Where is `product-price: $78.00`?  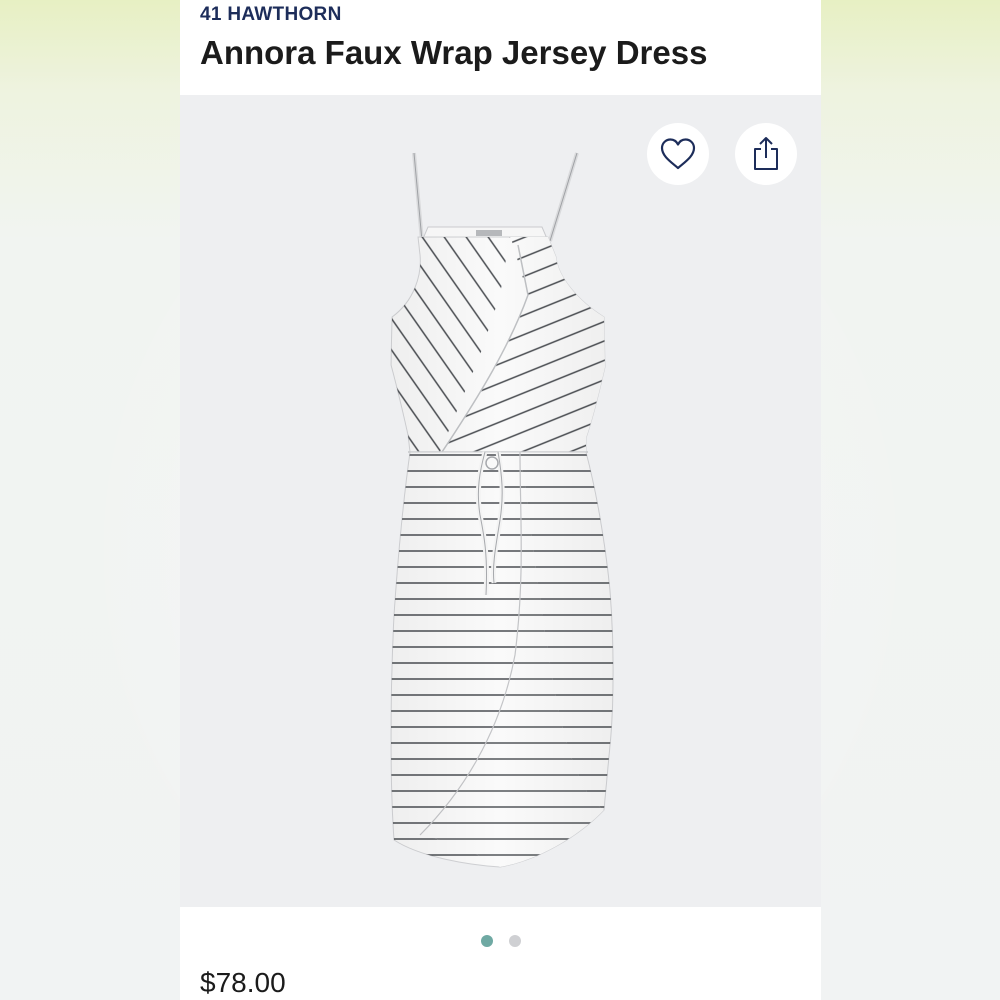
product-price: $78.00 is located at coordinates (243, 982).